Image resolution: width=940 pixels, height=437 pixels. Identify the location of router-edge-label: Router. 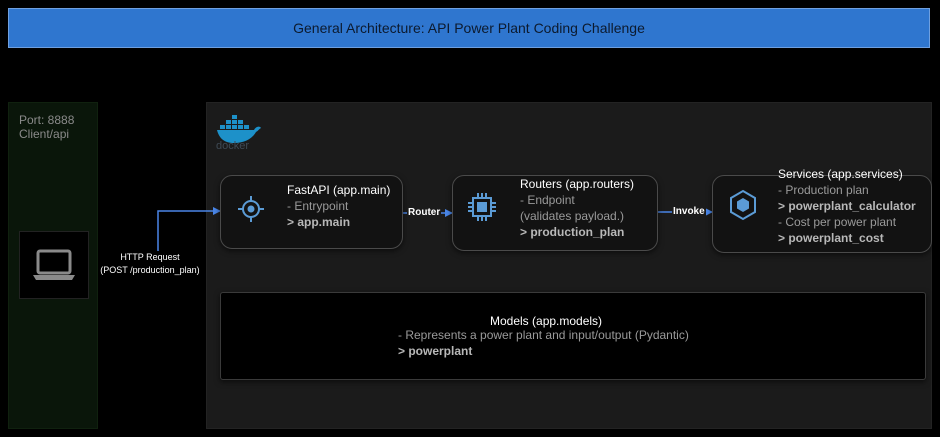
(424, 213).